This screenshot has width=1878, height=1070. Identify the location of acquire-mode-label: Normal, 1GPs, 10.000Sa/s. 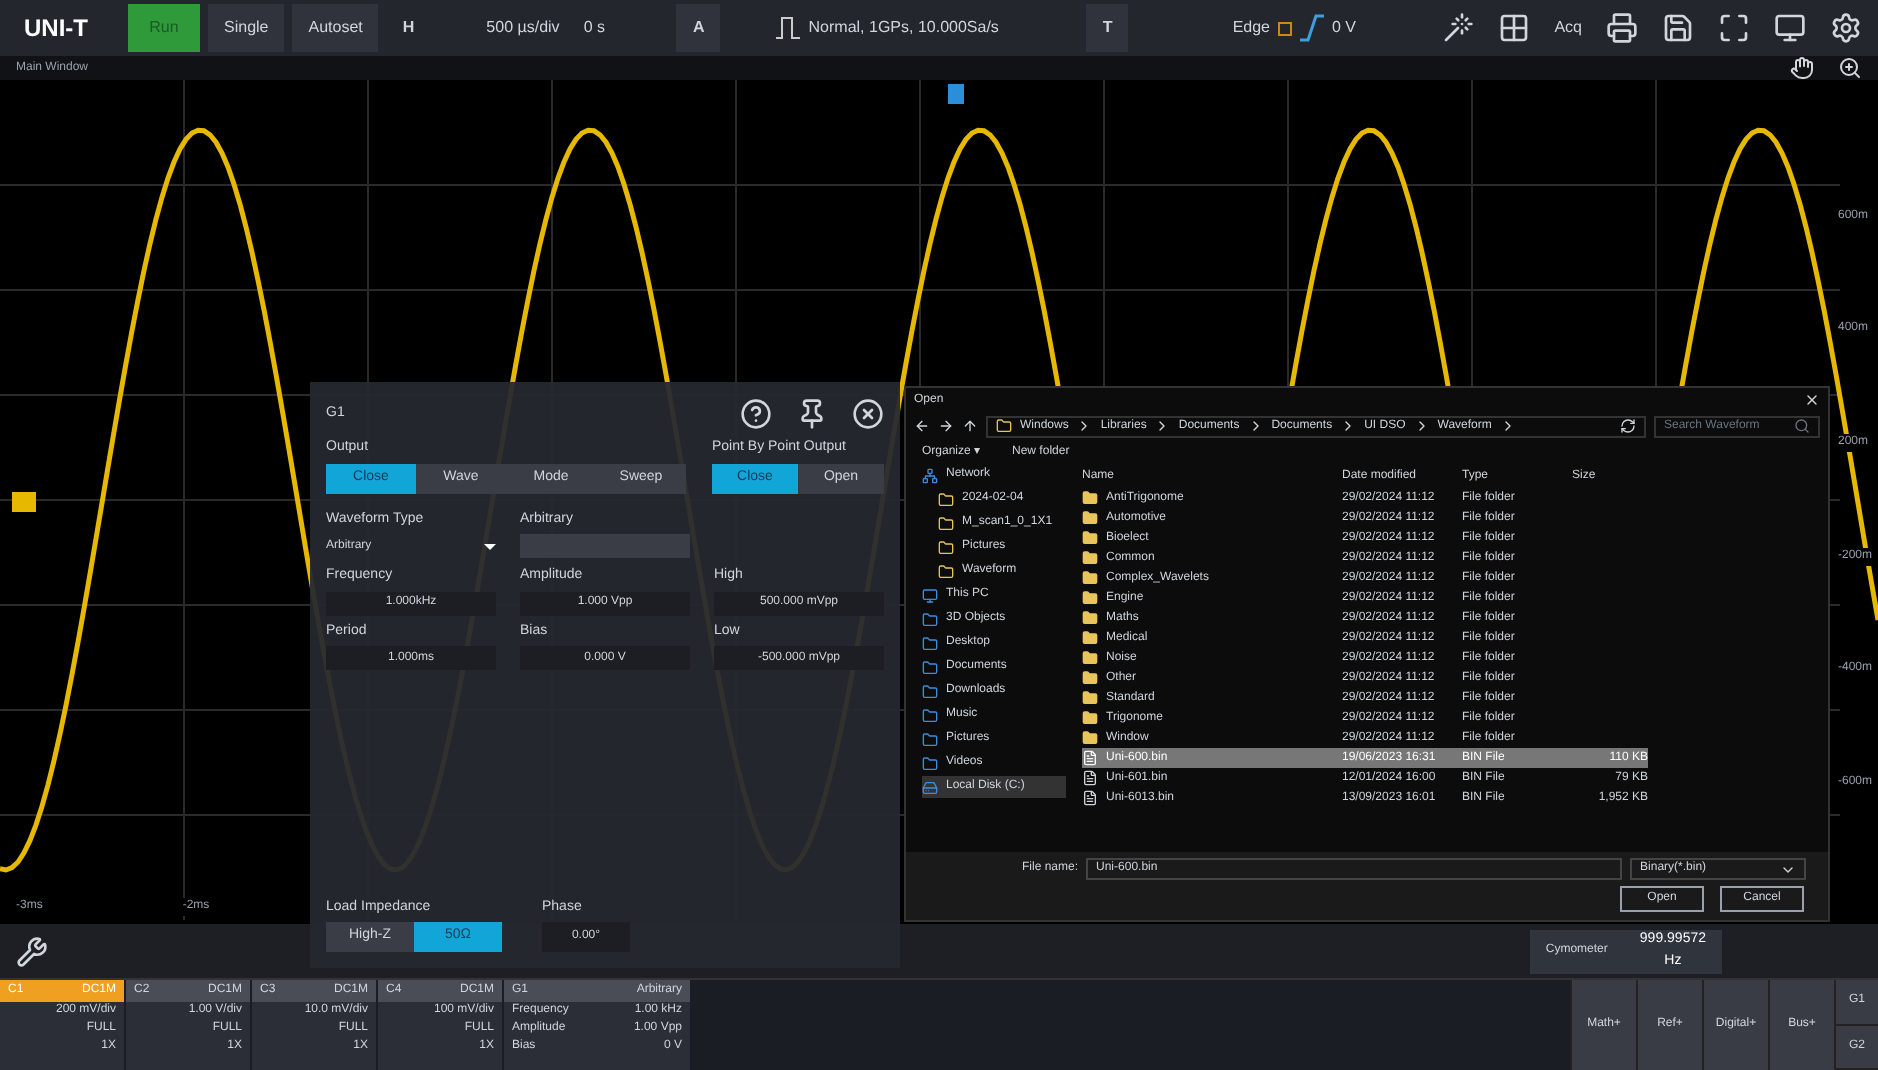
(903, 28).